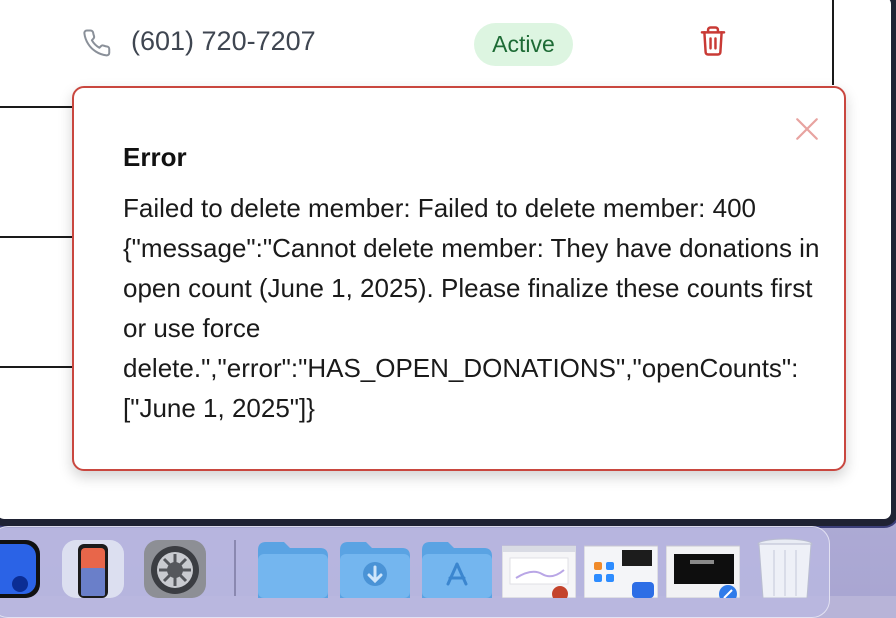  What do you see at coordinates (621, 568) in the screenshot?
I see `zoom-window-thumbnail` at bounding box center [621, 568].